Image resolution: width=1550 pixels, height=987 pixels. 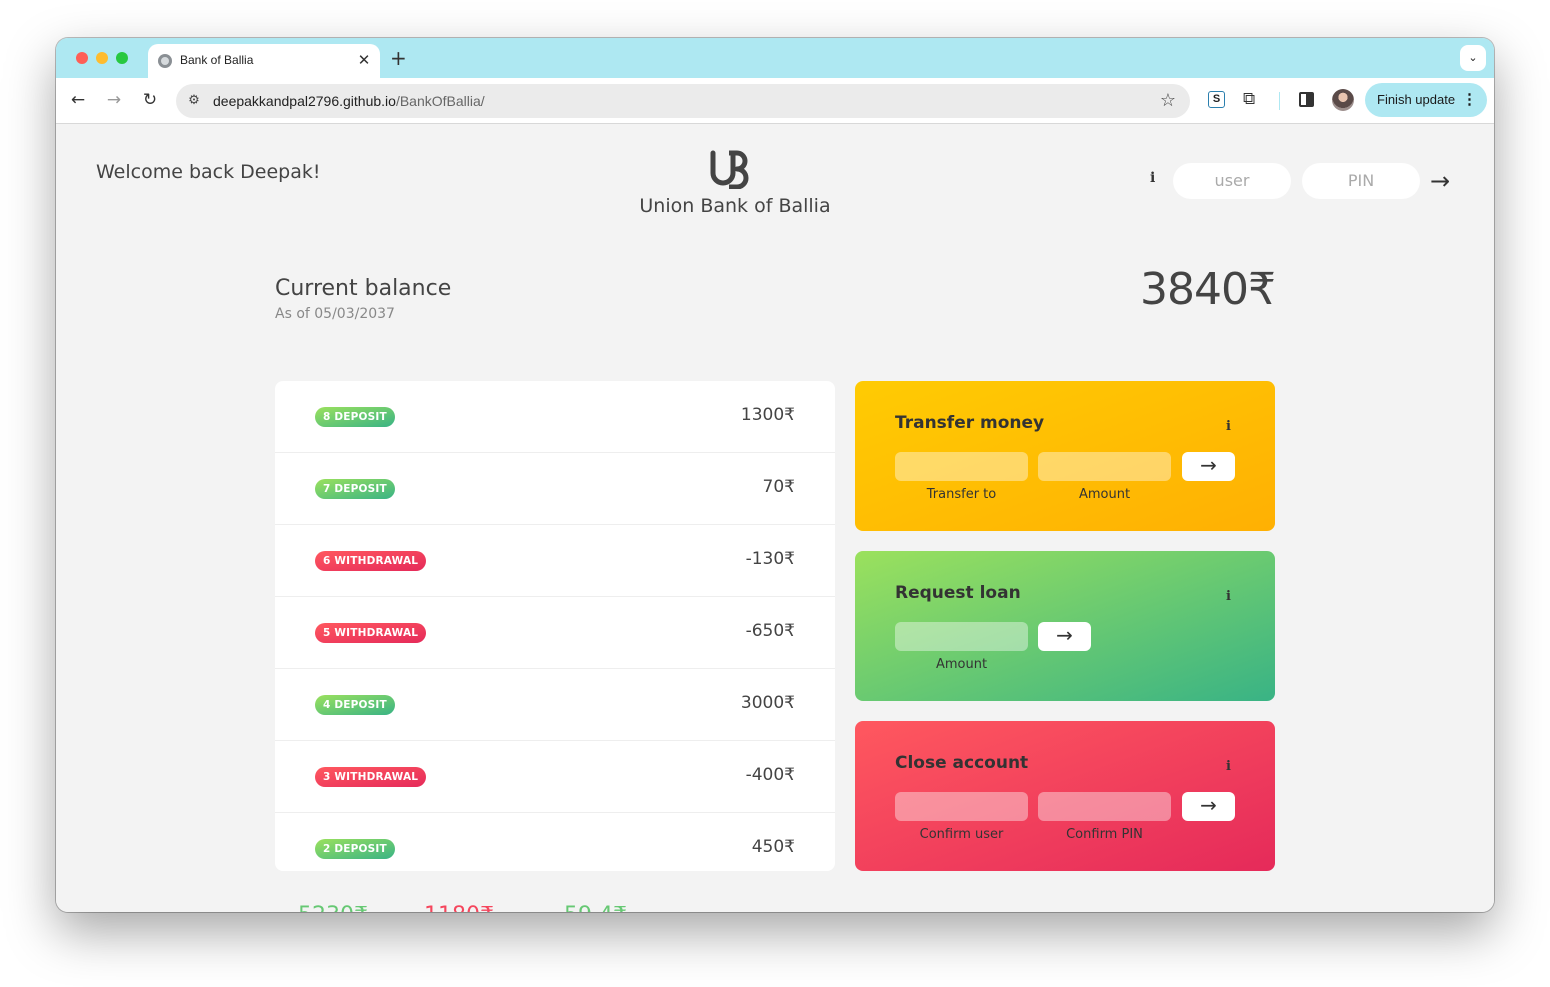 I want to click on loan-amount-label: Amount, so click(x=961, y=664).